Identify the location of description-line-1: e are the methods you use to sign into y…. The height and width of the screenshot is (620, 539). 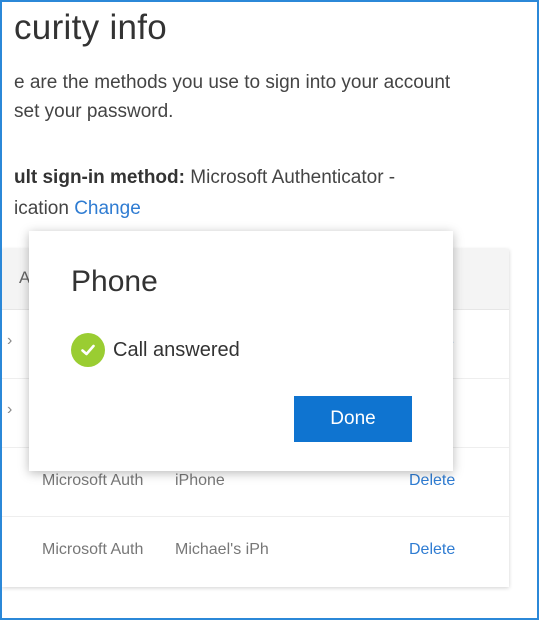
(232, 82).